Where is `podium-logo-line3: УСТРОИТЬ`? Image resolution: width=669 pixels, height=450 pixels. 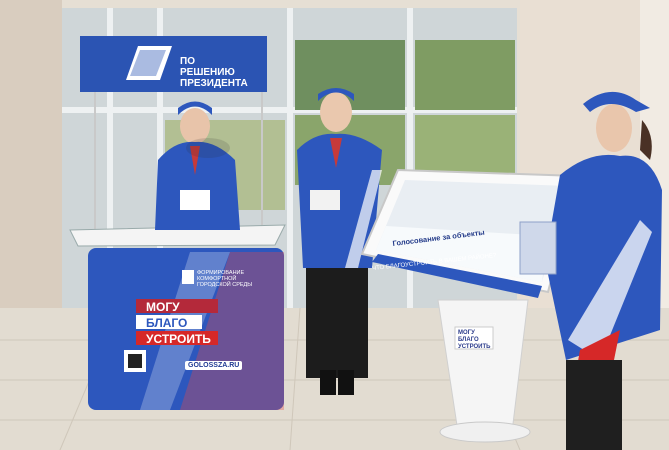
podium-logo-line3: УСТРОИТЬ is located at coordinates (178, 339).